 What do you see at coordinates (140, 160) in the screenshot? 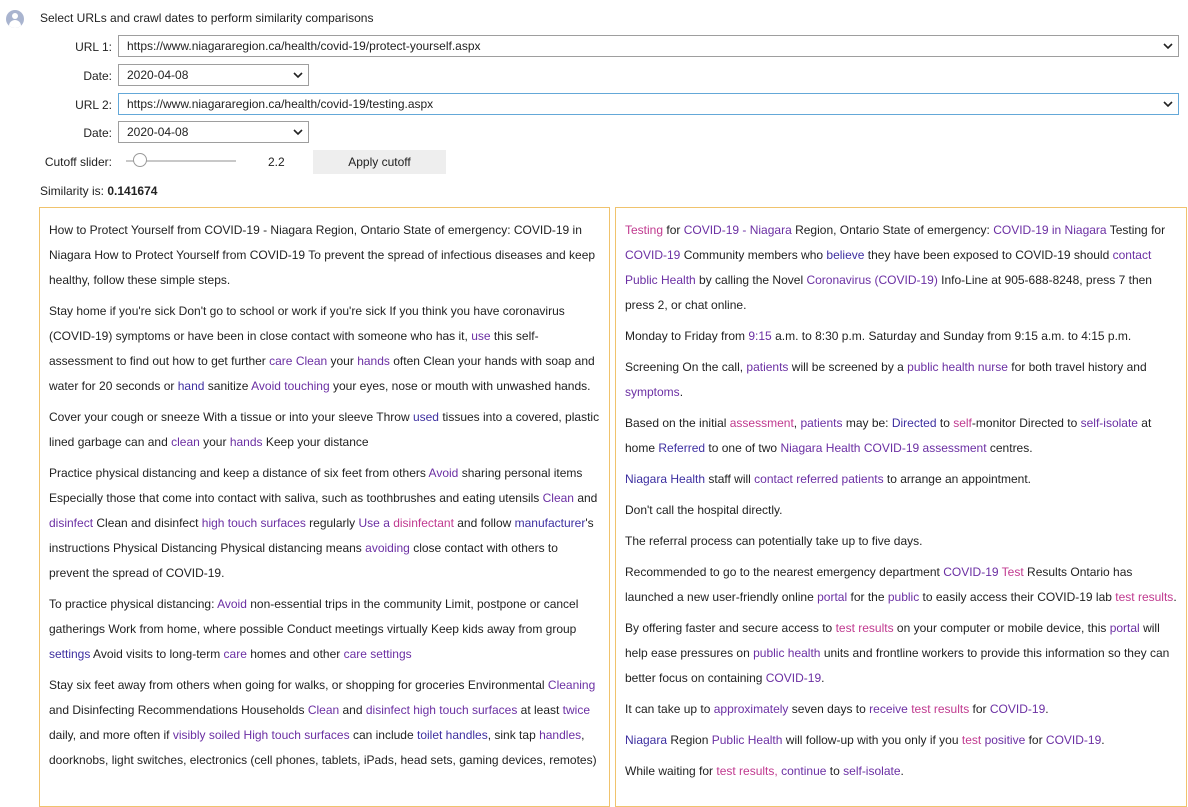
I see `cutoff-slider-handle` at bounding box center [140, 160].